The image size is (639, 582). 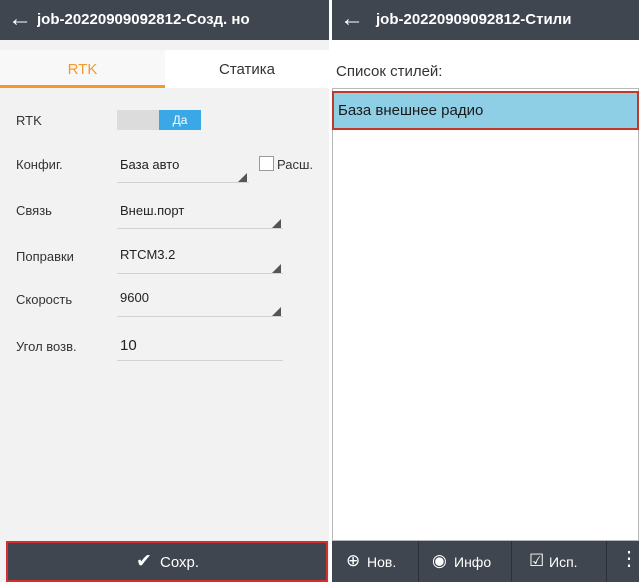 What do you see at coordinates (200, 273) in the screenshot?
I see `corrections-underline` at bounding box center [200, 273].